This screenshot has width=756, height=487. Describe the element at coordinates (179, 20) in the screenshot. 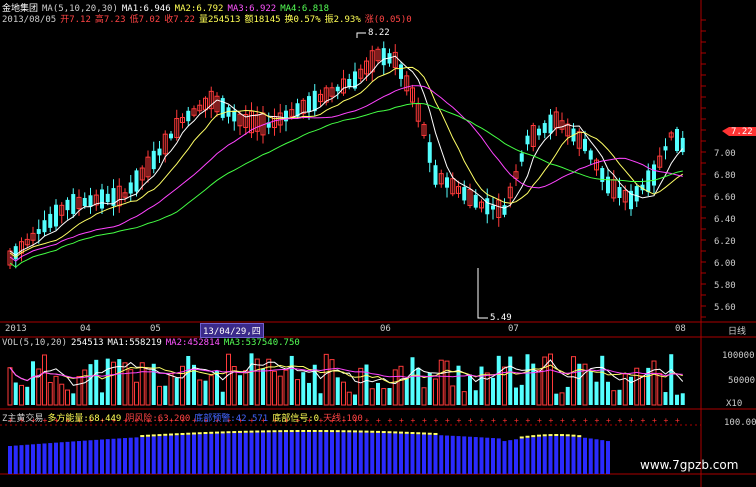

I see `quote-close: 收7.22` at that location.